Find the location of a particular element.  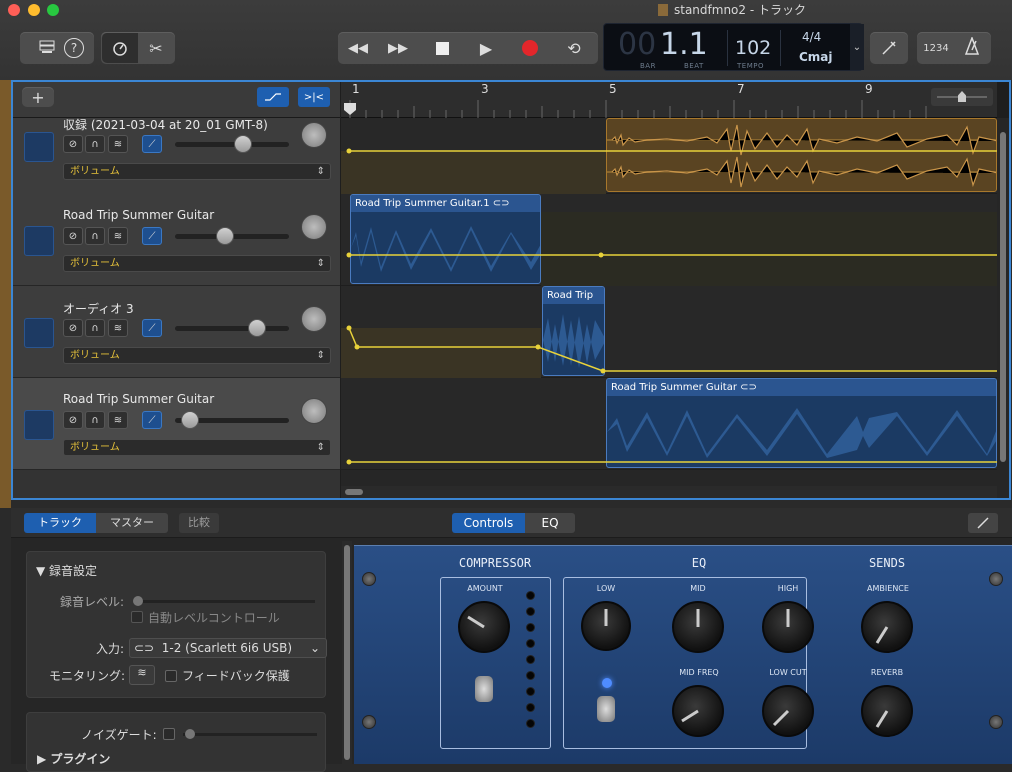

low-cut-knob is located at coordinates (788, 711).